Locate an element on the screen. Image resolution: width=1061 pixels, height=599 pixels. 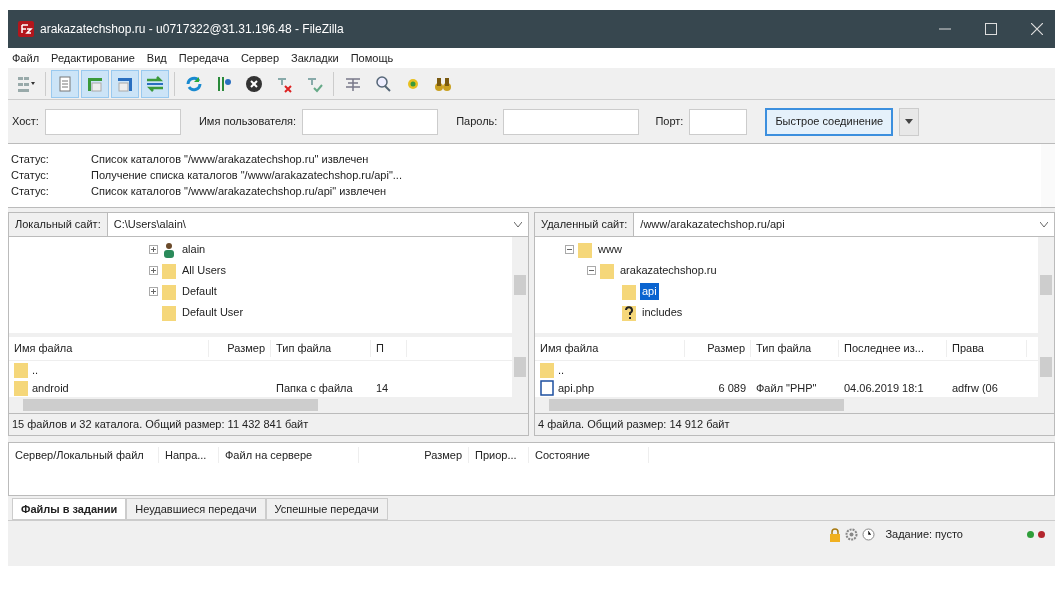
gear-icon is located at coordinates (852, 534).